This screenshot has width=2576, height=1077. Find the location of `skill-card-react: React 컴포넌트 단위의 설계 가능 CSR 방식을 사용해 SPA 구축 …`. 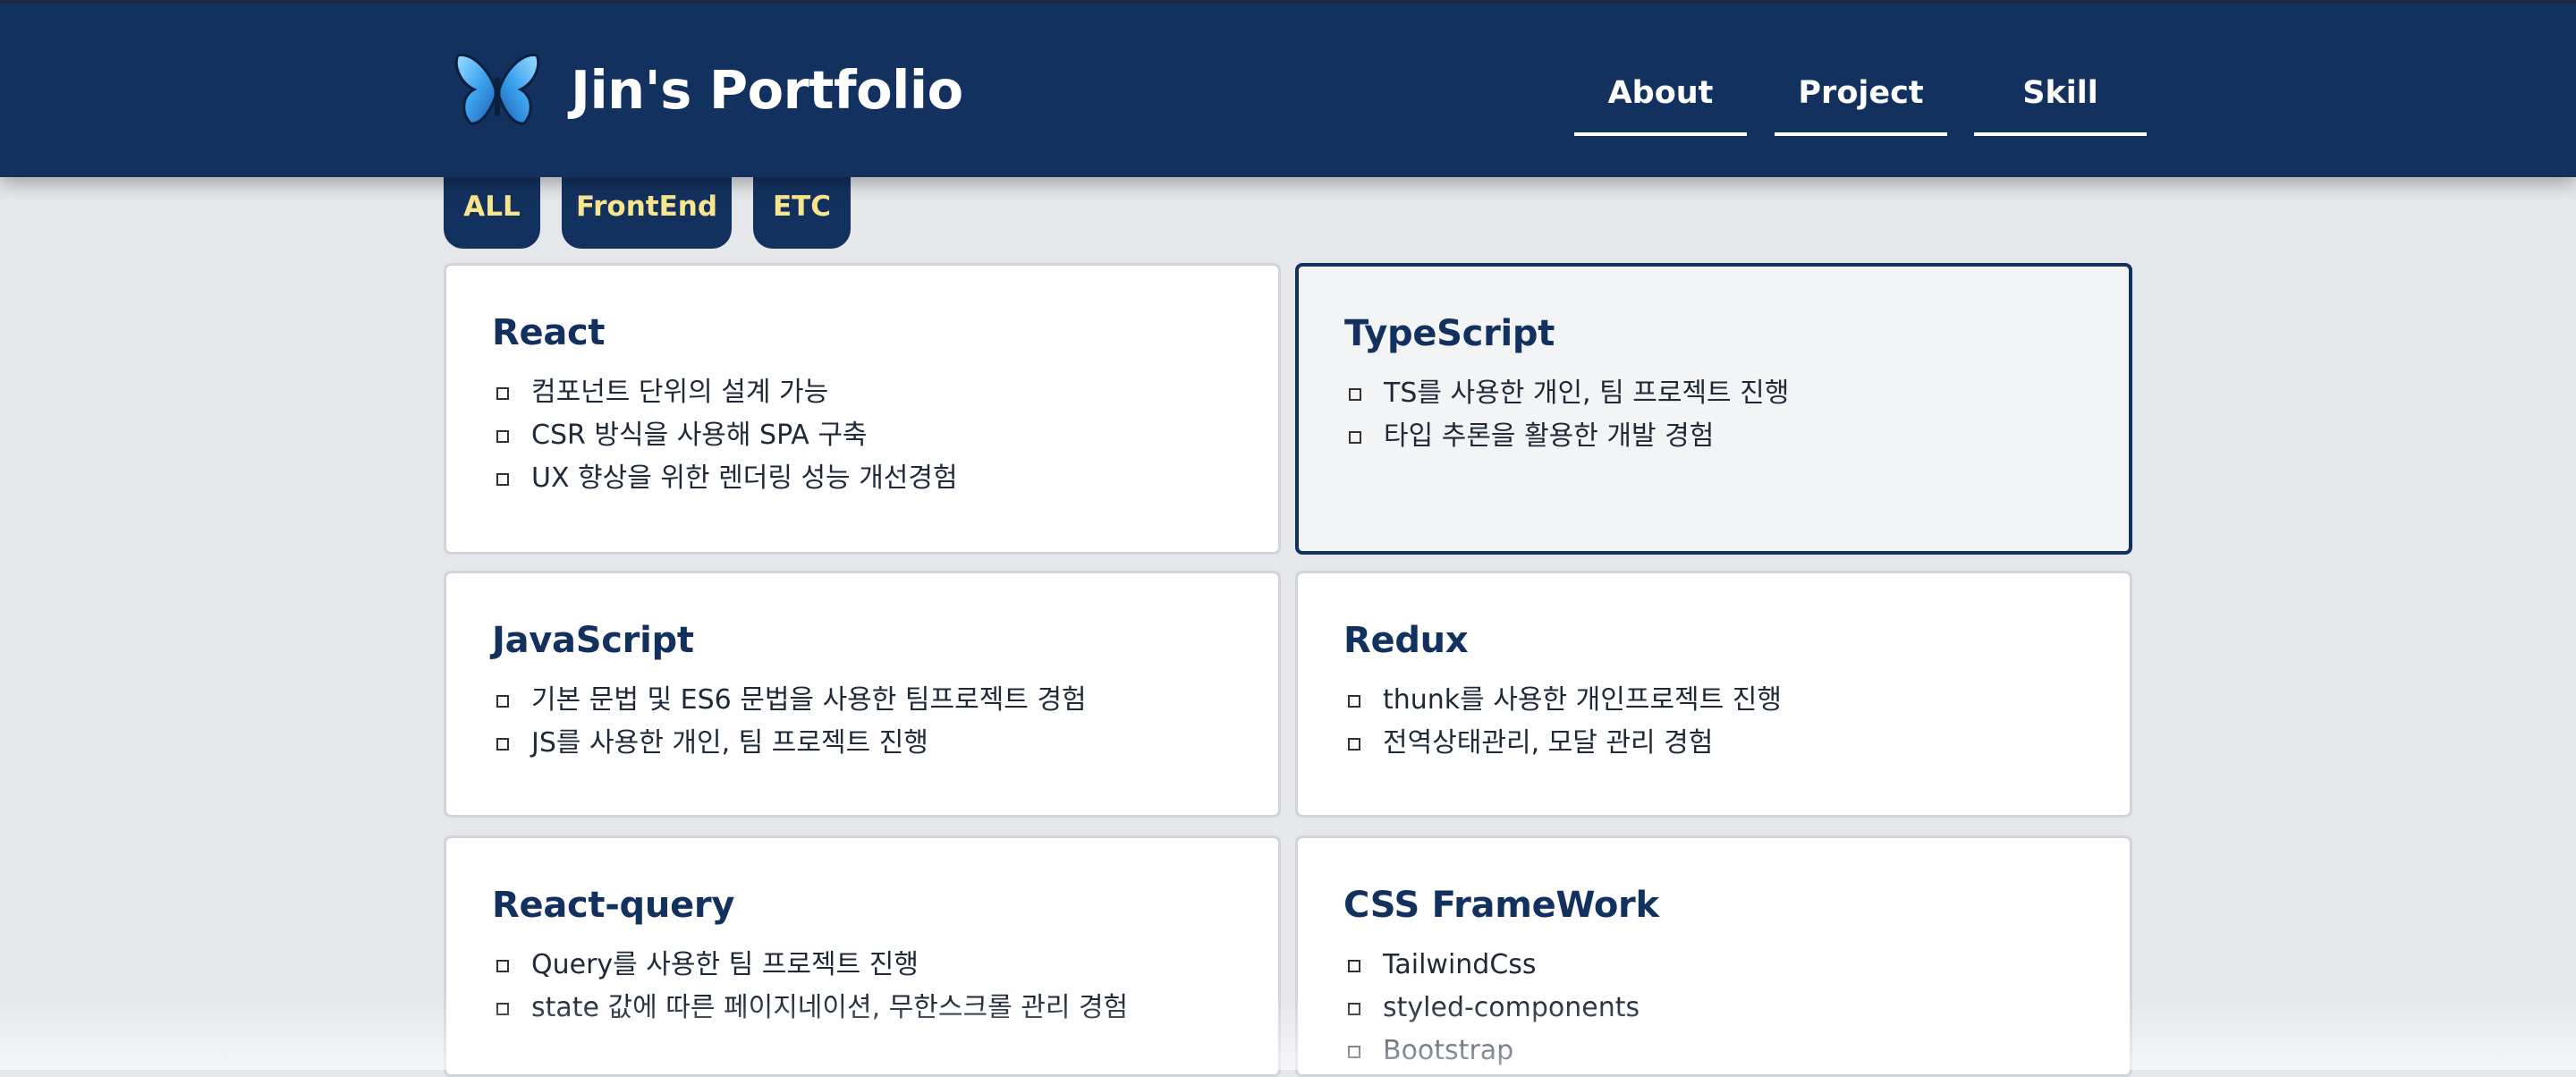

skill-card-react: React 컴포넌트 단위의 설계 가능 CSR 방식을 사용해 SPA 구축 … is located at coordinates (862, 409).